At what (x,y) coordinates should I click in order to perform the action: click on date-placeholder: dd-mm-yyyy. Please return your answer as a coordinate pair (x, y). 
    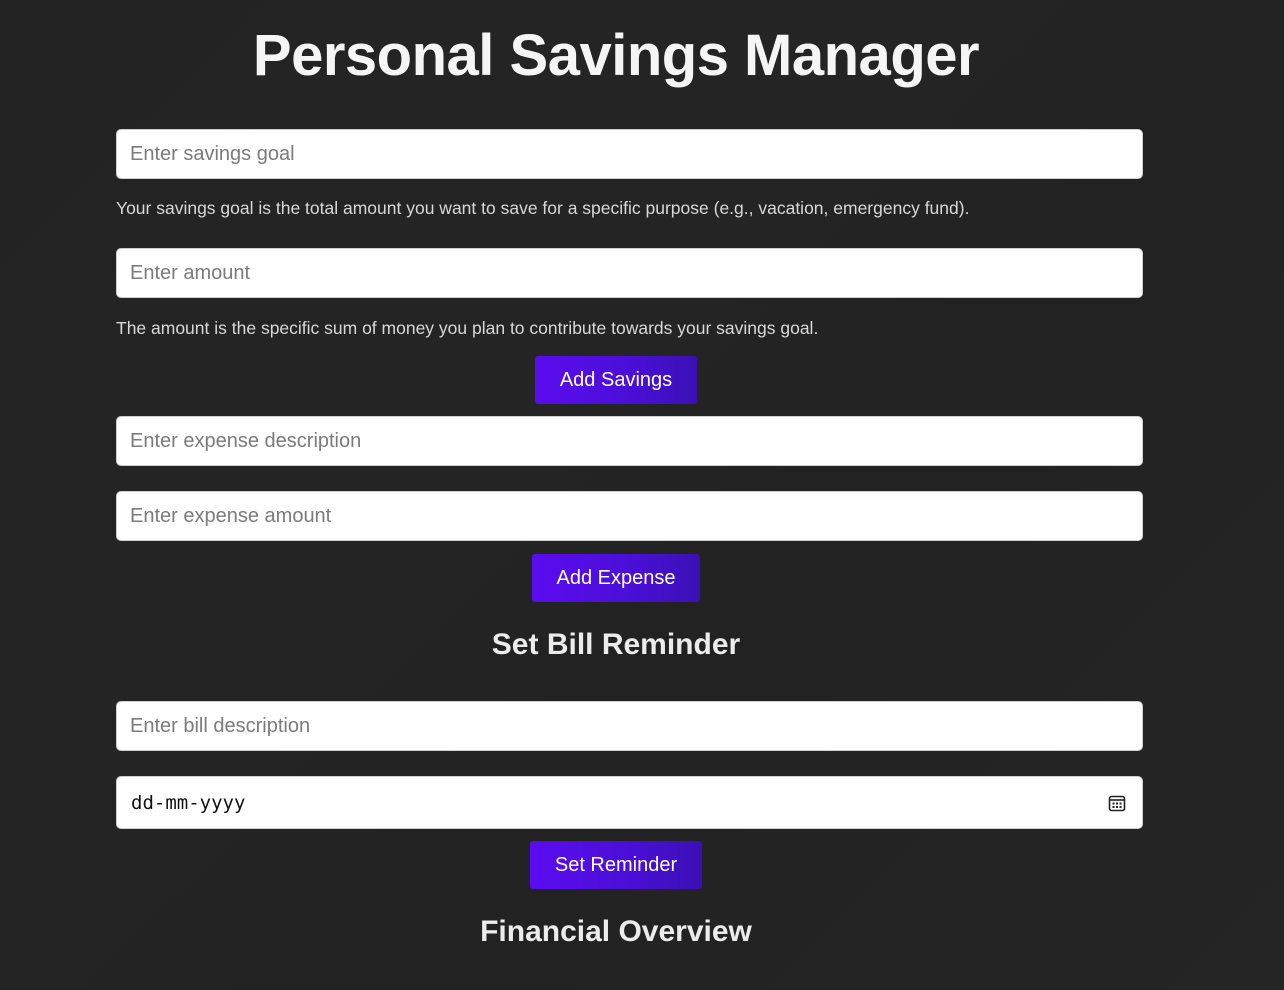
    Looking at the image, I should click on (188, 803).